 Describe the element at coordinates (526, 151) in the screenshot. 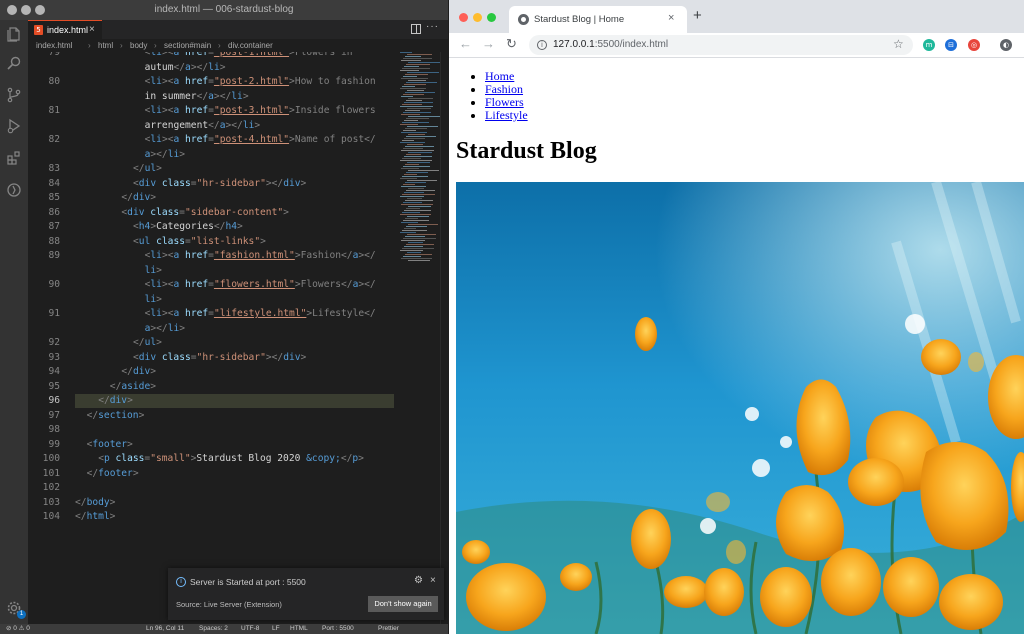

I see `page-title: Stardust Blog` at that location.